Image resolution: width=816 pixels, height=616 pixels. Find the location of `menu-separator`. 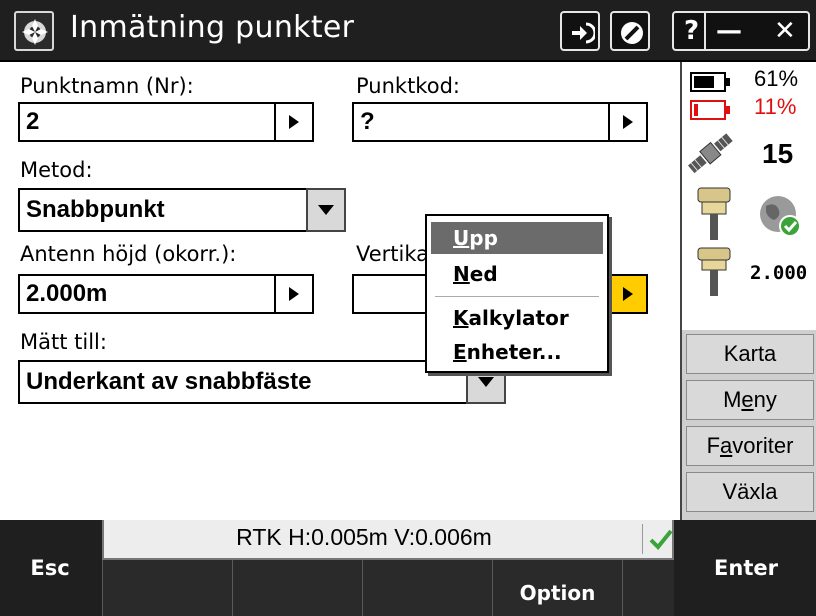

menu-separator is located at coordinates (517, 296).